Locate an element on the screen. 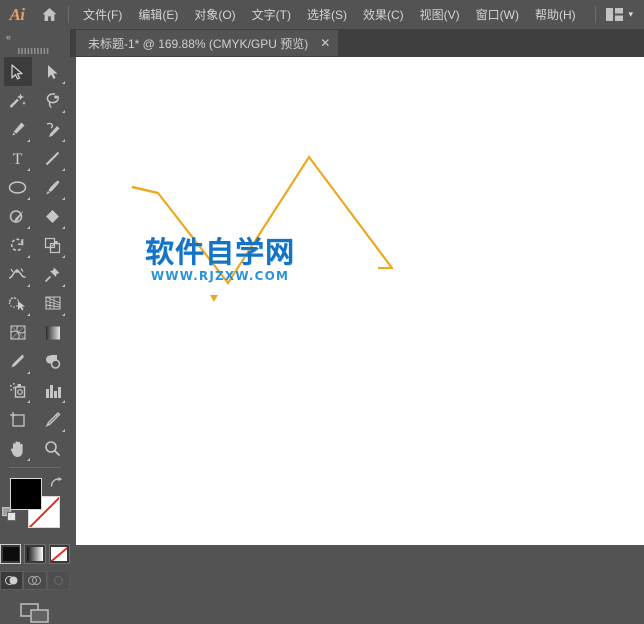 The image size is (644, 624). pushpin-icon is located at coordinates (52, 275).